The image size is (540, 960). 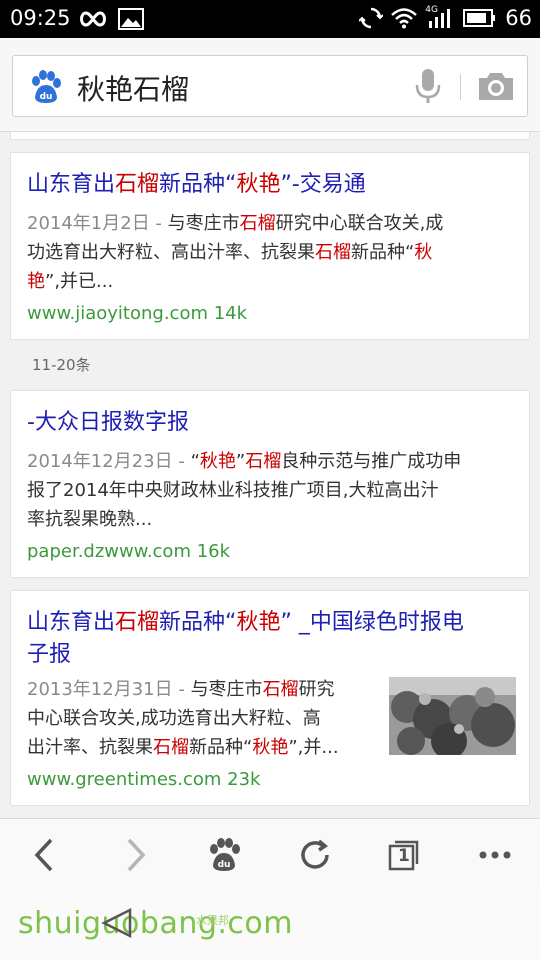 What do you see at coordinates (196, 185) in the screenshot?
I see `result-title: 山东育出石榴新品种“秋艳”-交易通` at bounding box center [196, 185].